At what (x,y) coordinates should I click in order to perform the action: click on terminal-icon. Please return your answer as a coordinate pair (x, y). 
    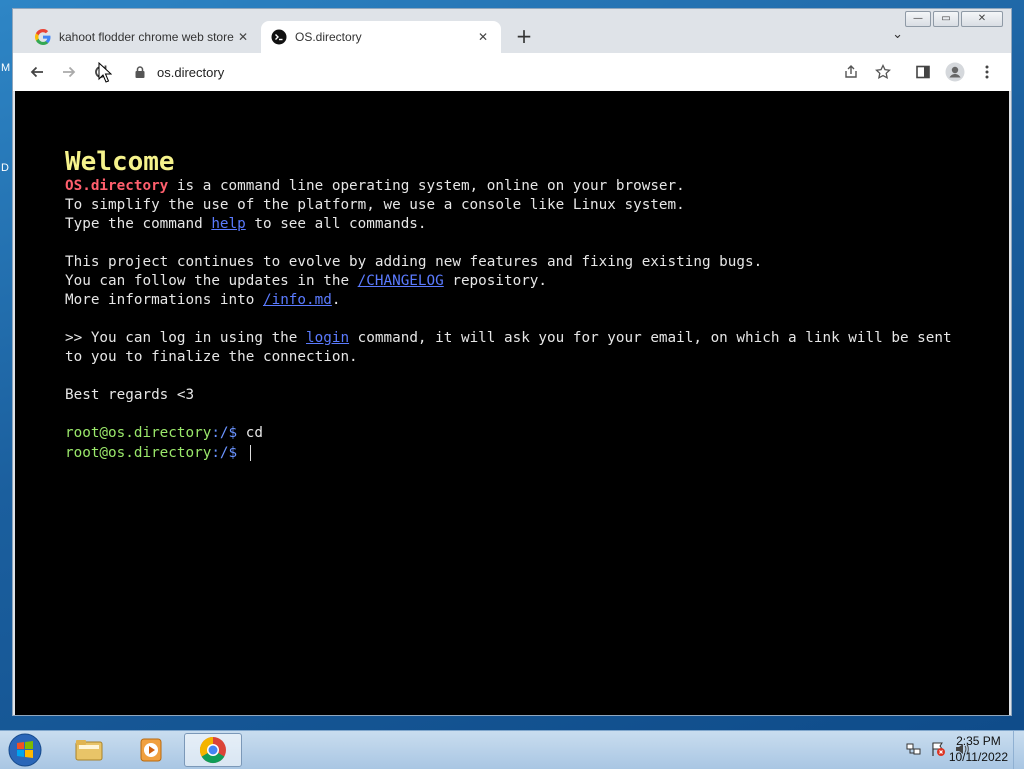
    Looking at the image, I should click on (279, 37).